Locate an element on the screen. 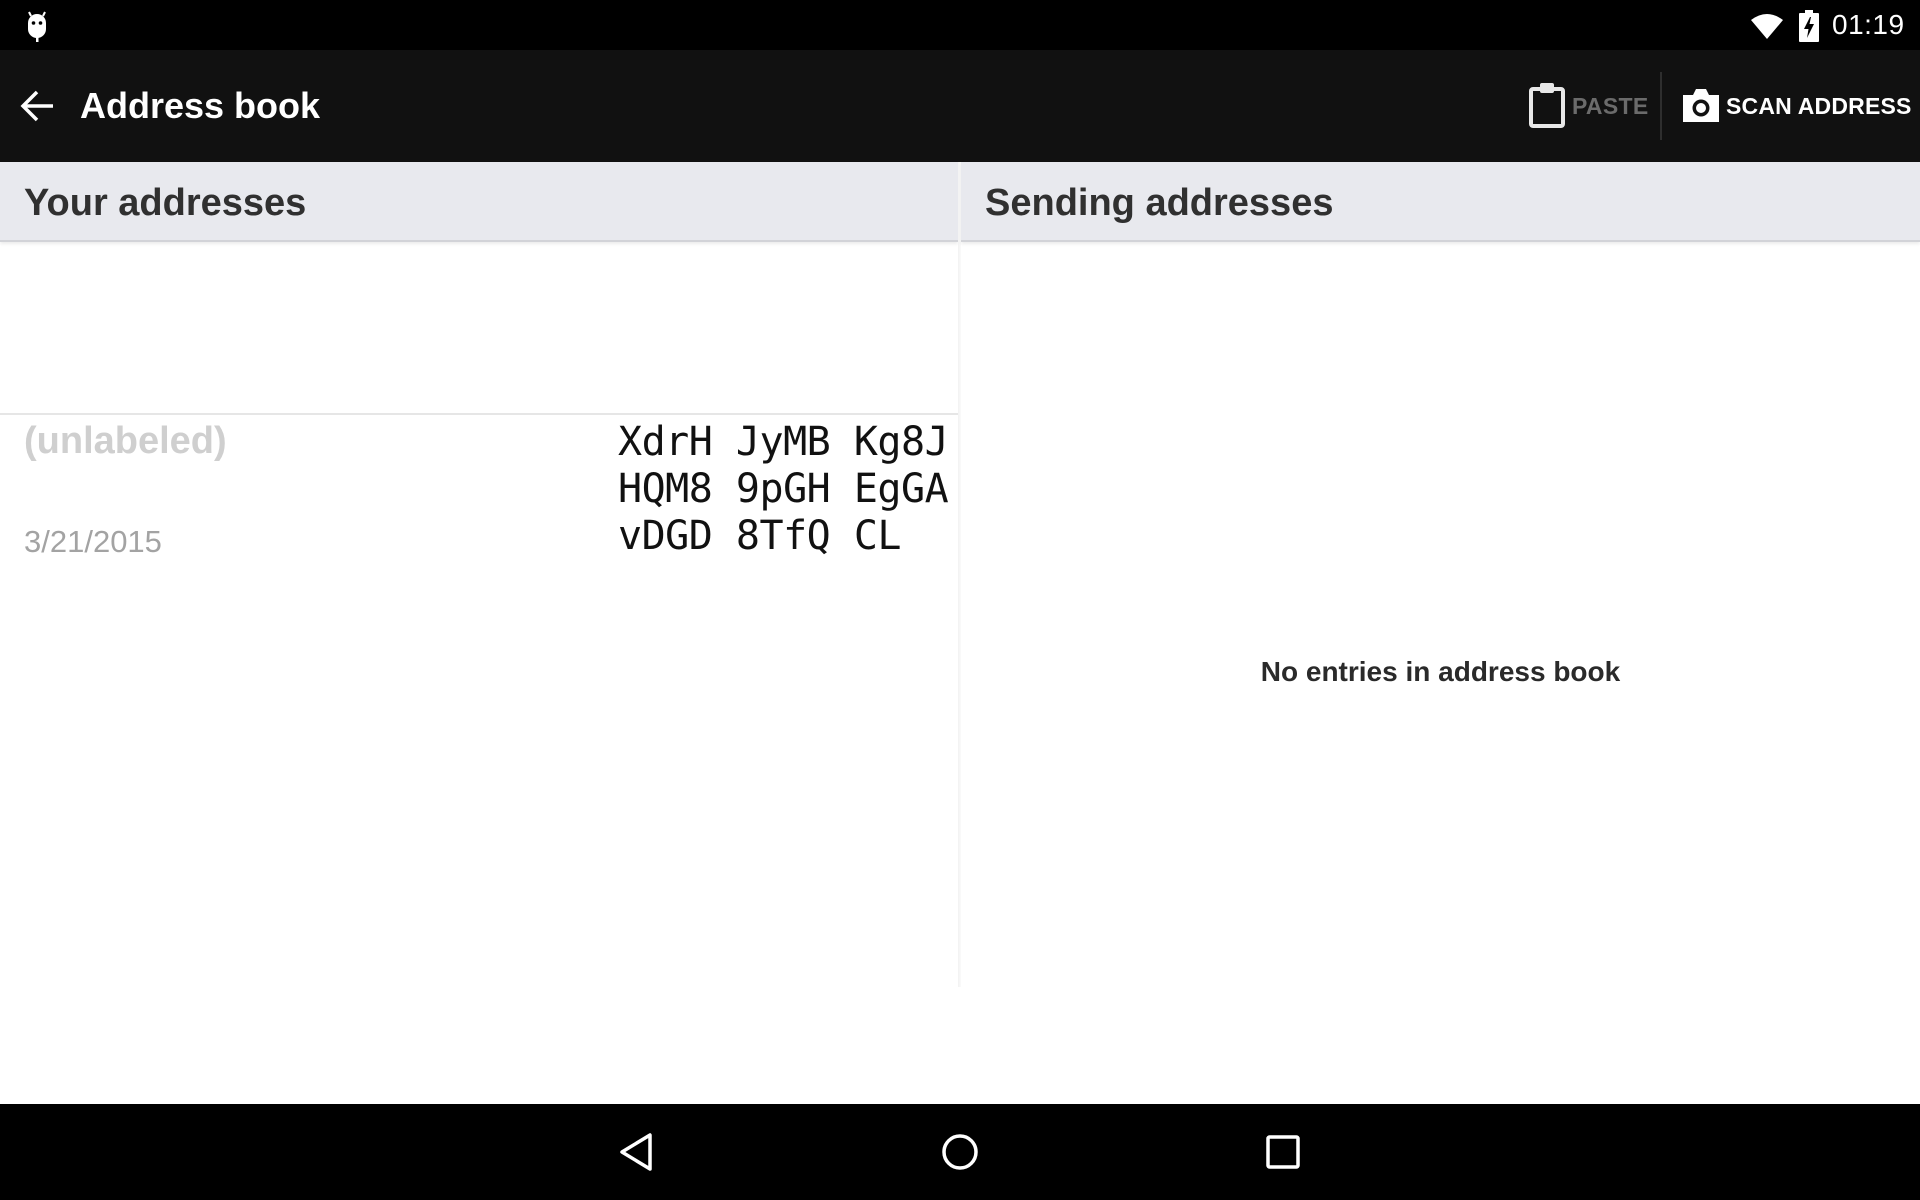  address-date: 3/21/2015 is located at coordinates (93, 541).